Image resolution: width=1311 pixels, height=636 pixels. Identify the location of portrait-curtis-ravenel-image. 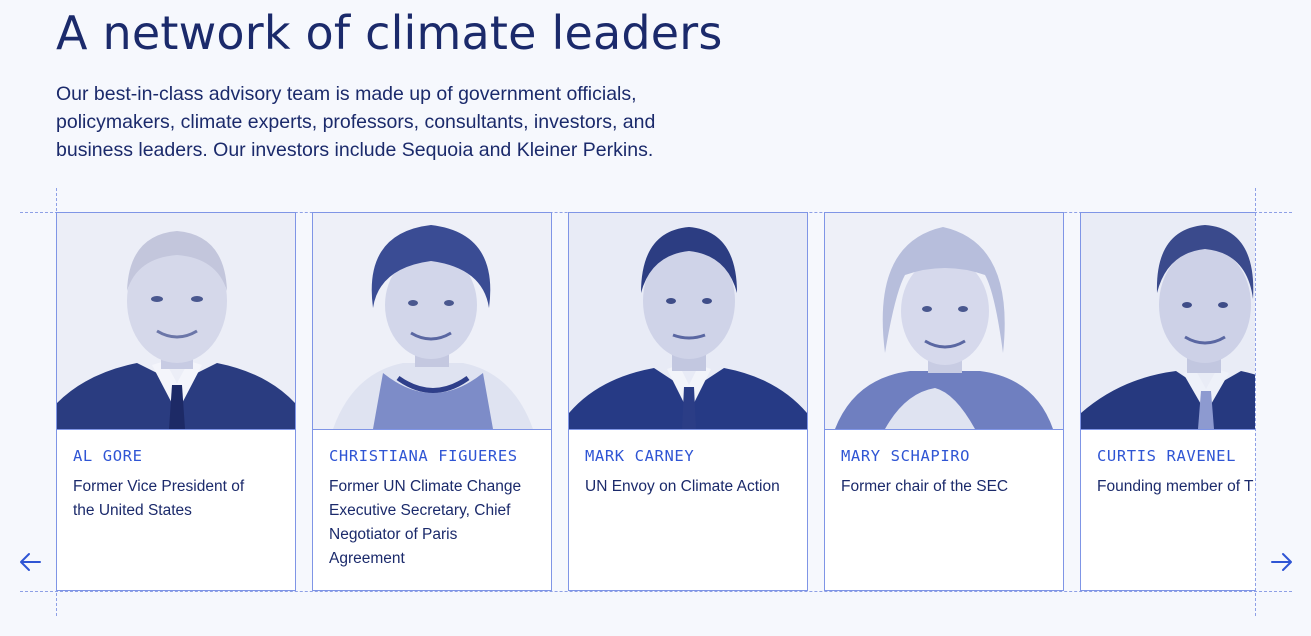
(1168, 321).